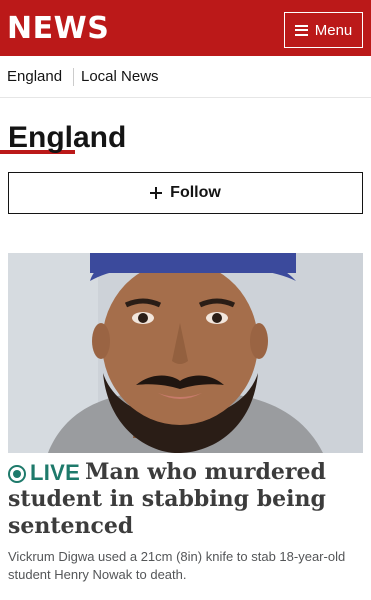 This screenshot has height=600, width=371. What do you see at coordinates (156, 193) in the screenshot?
I see `plus-icon` at bounding box center [156, 193].